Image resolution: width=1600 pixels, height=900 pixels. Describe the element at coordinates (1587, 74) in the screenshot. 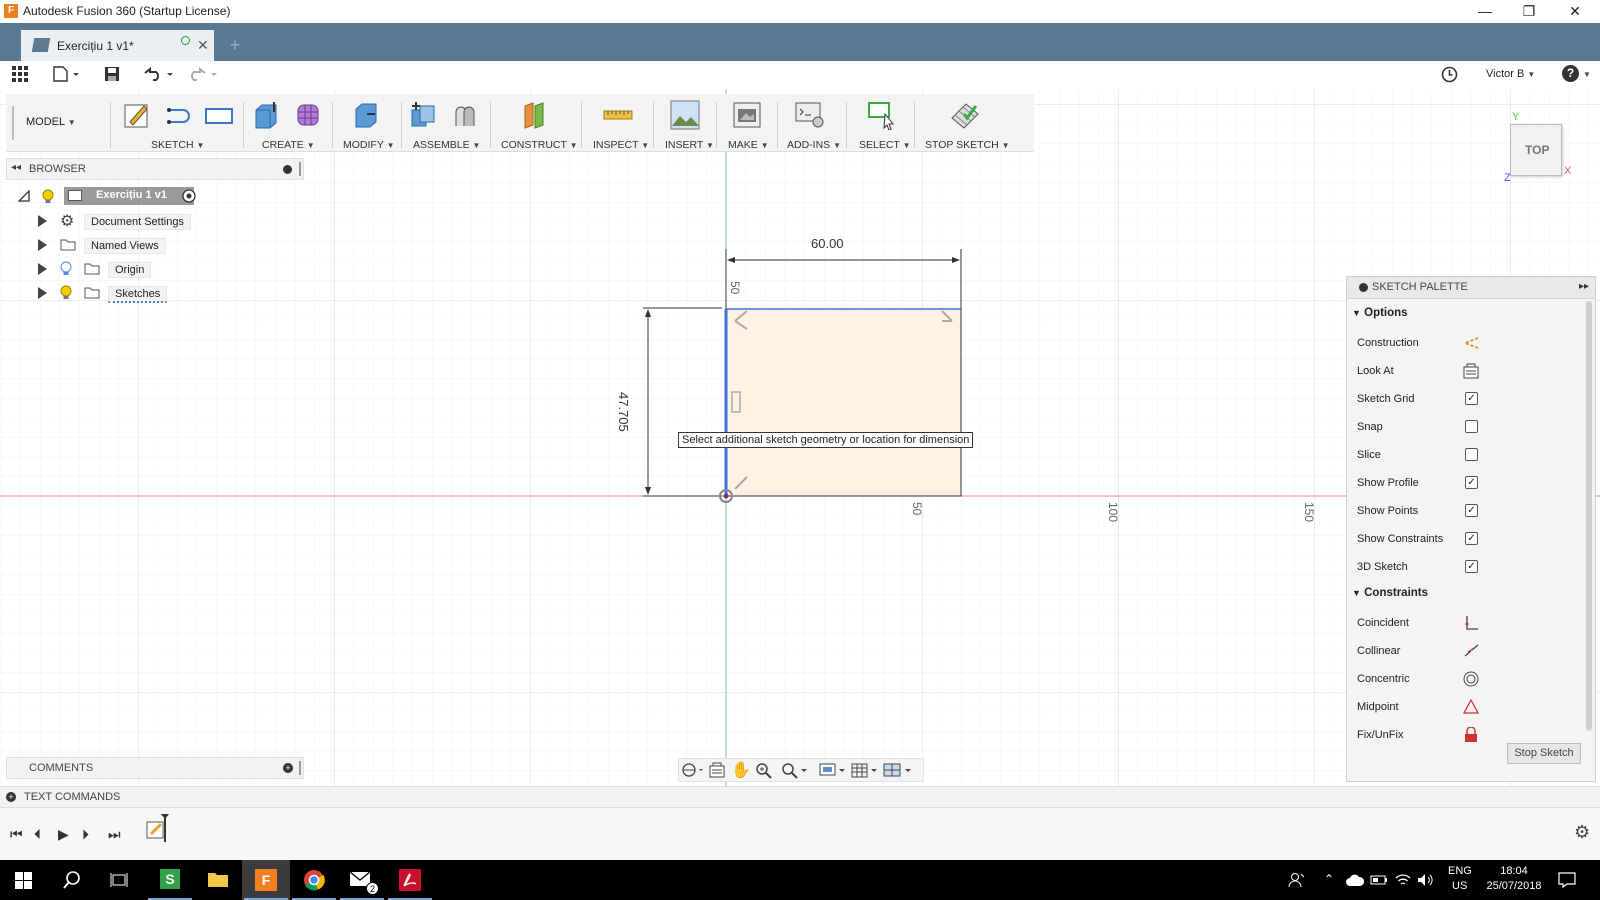

I see `help-caret-icon: ▼` at that location.